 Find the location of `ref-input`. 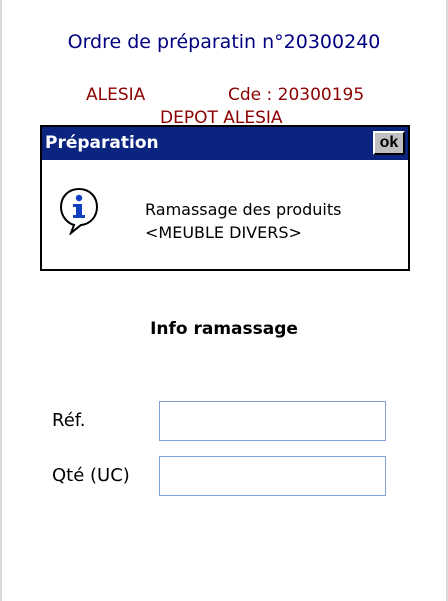

ref-input is located at coordinates (272, 421).